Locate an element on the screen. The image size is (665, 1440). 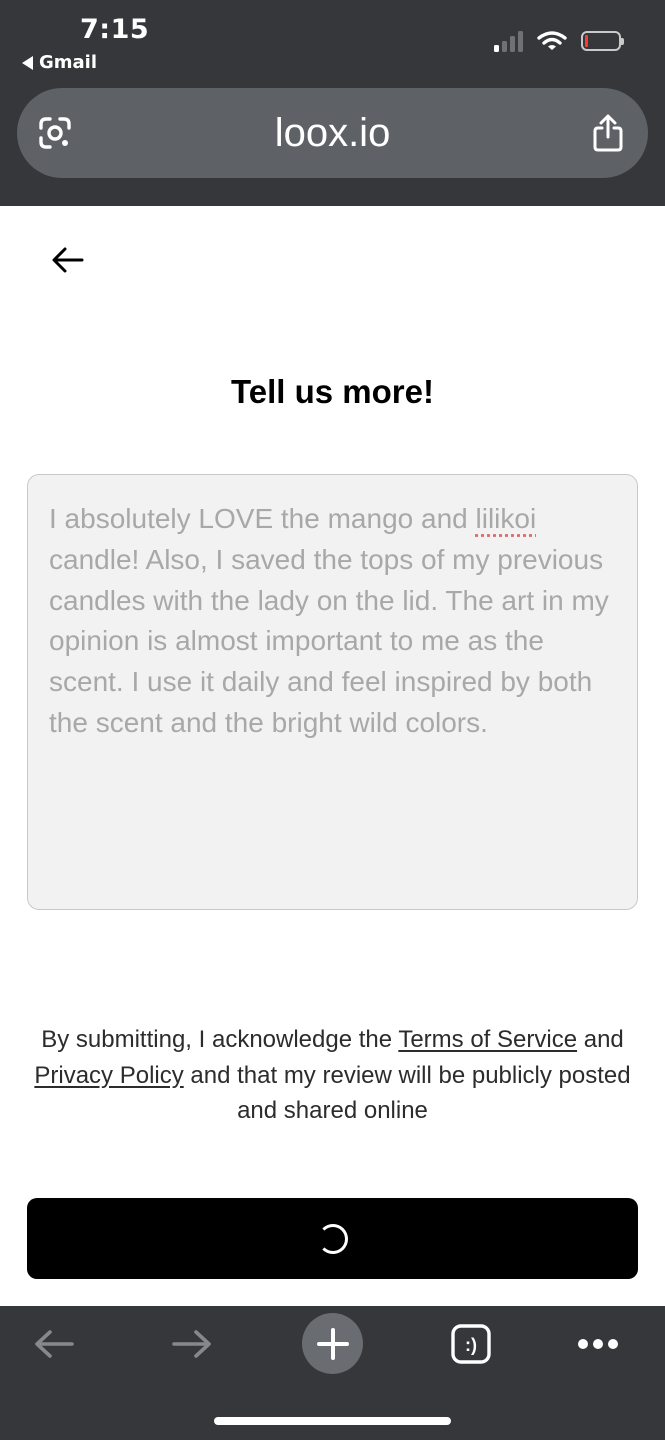
status-indicators is located at coordinates (559, 41).